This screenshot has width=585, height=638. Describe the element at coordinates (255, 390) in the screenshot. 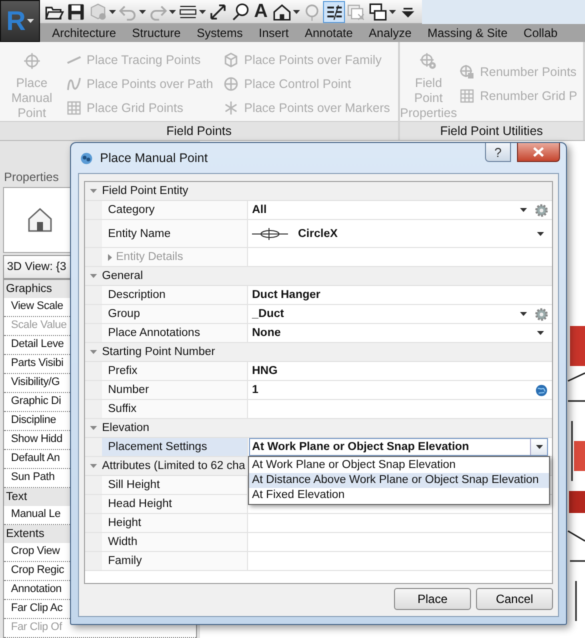

I see `property-value: 1` at that location.